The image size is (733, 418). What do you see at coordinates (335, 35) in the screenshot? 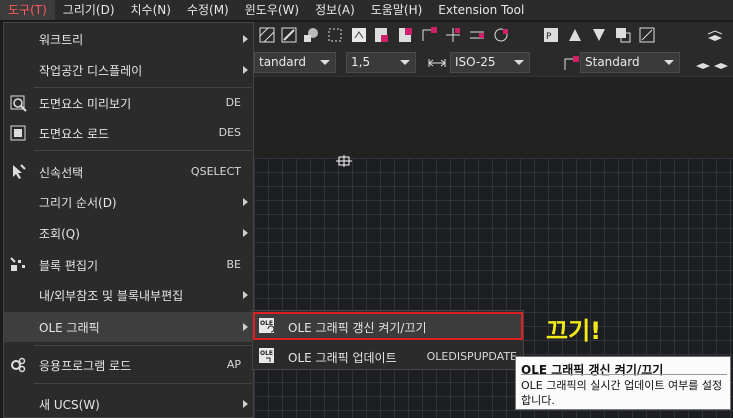
I see `boundary-icon` at bounding box center [335, 35].